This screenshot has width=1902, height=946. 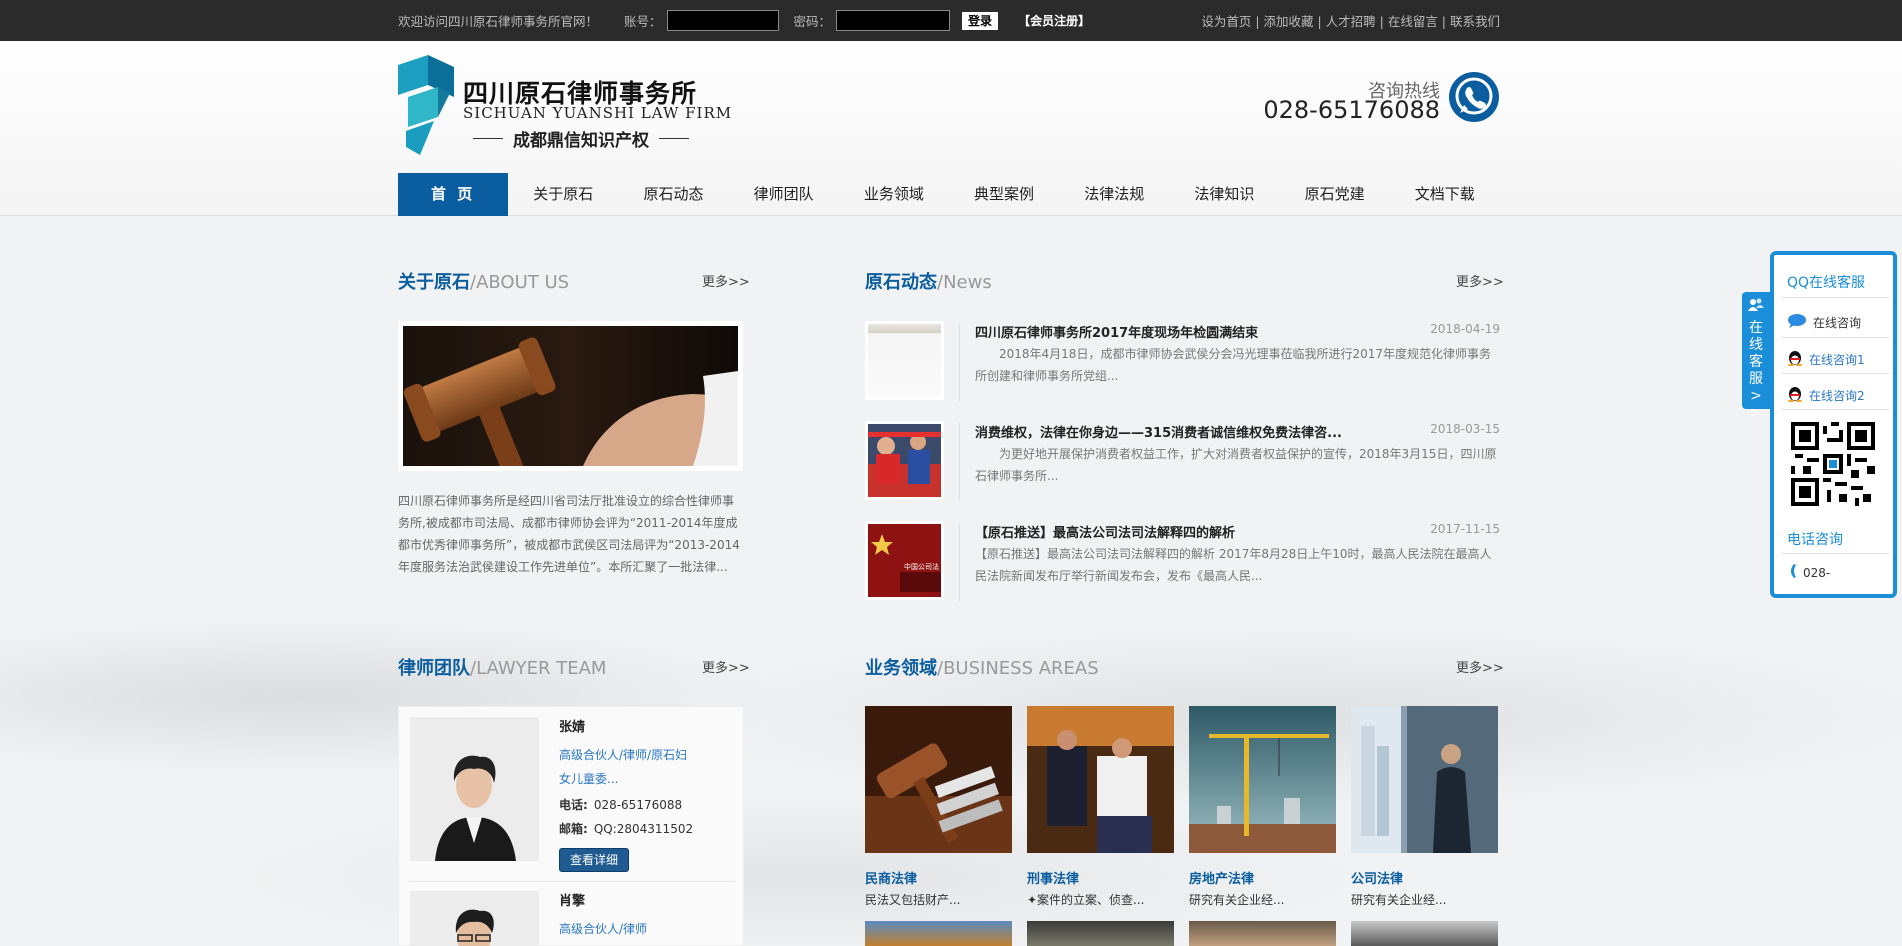 I want to click on phone-number-text: 028-, so click(x=1817, y=572).